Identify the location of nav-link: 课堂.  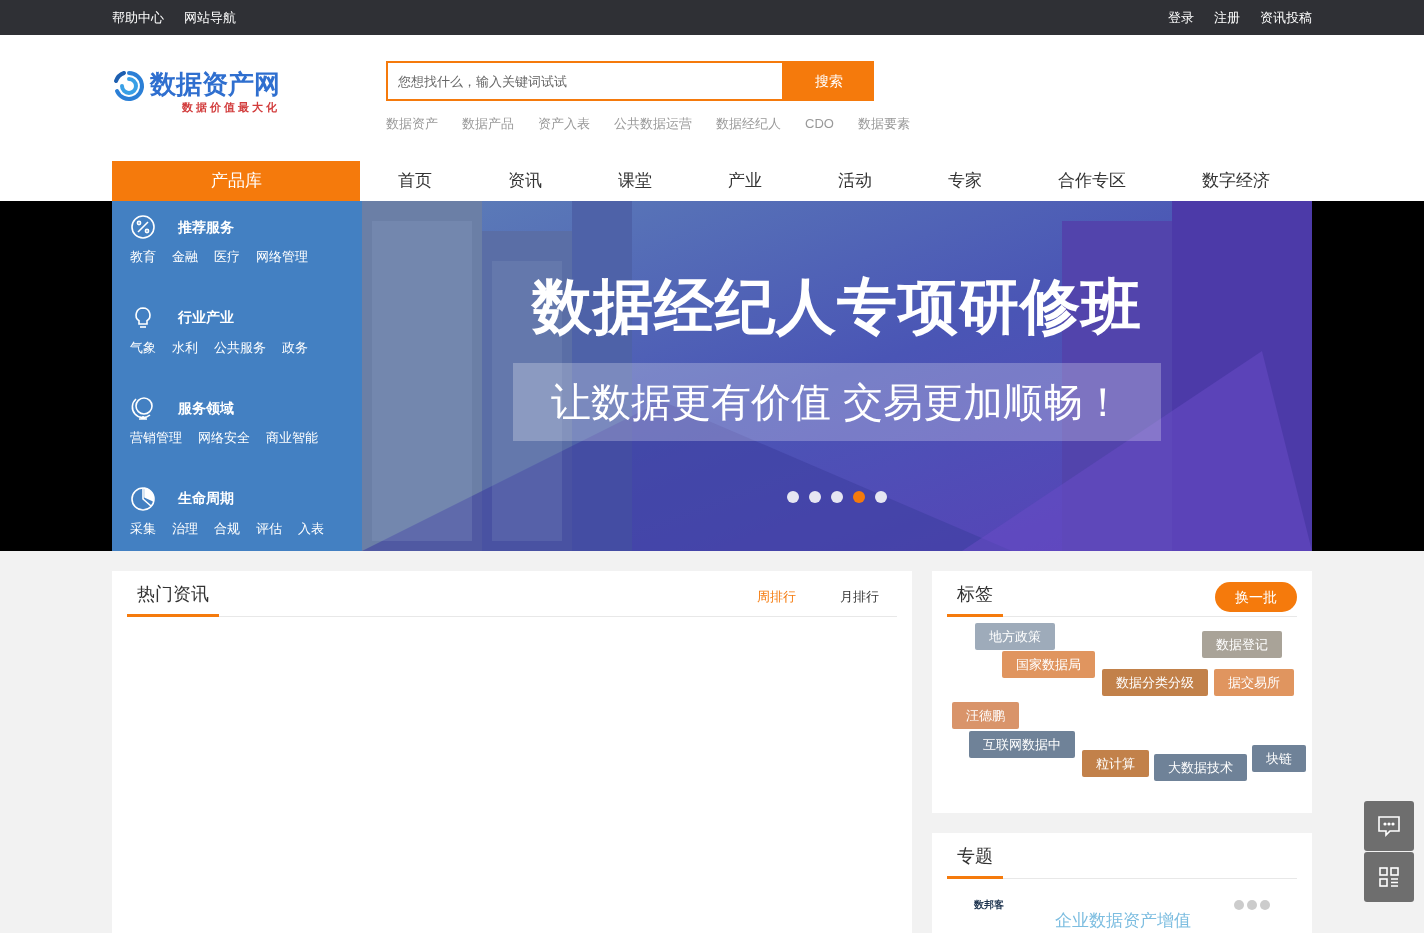
(673, 181).